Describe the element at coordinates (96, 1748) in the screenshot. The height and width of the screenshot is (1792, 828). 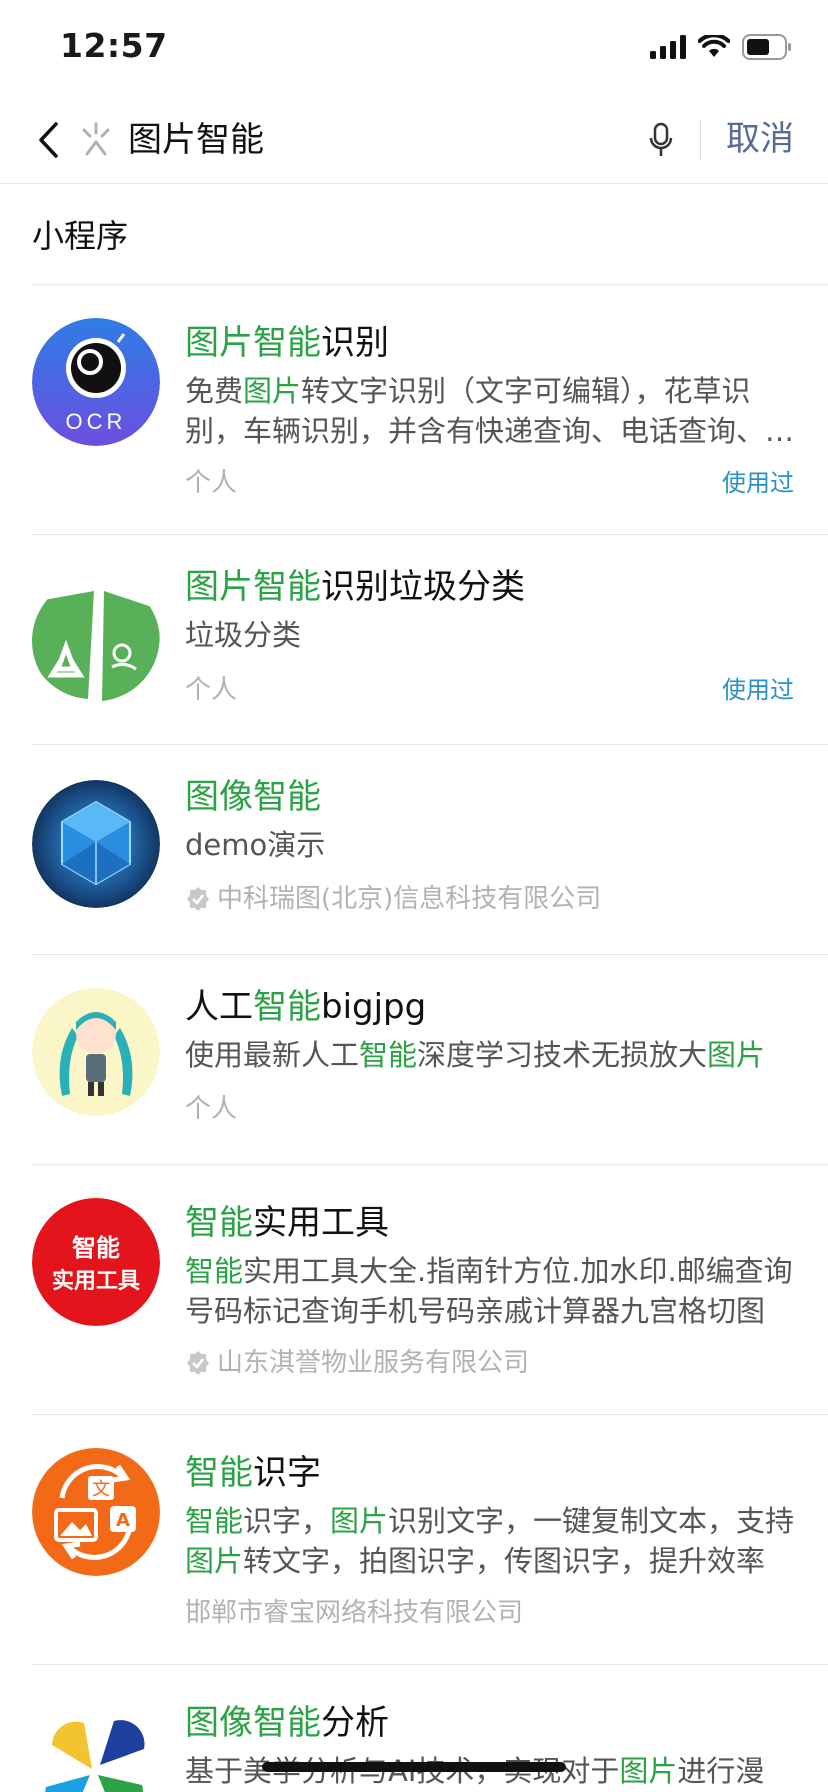
I see `app-icon-petals` at that location.